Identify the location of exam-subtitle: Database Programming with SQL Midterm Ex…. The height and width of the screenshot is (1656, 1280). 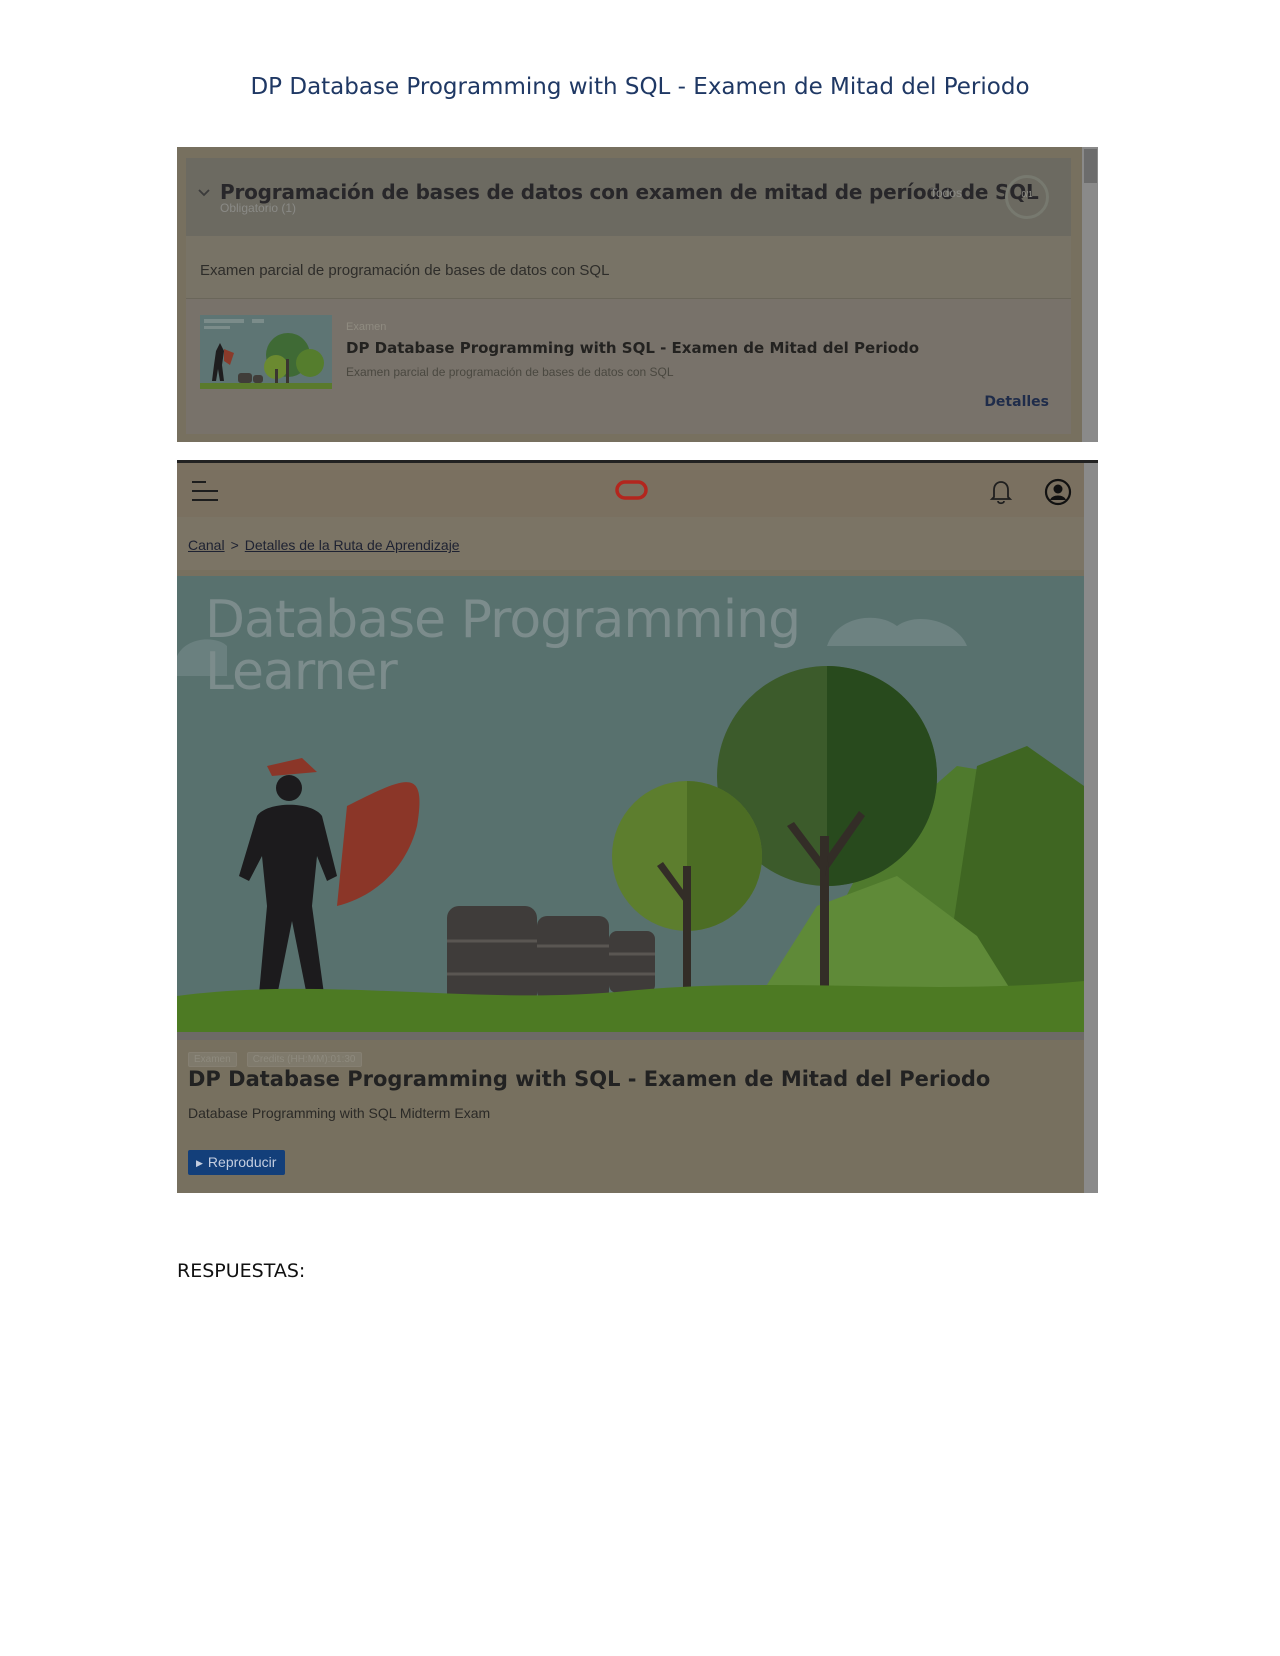
(339, 1113).